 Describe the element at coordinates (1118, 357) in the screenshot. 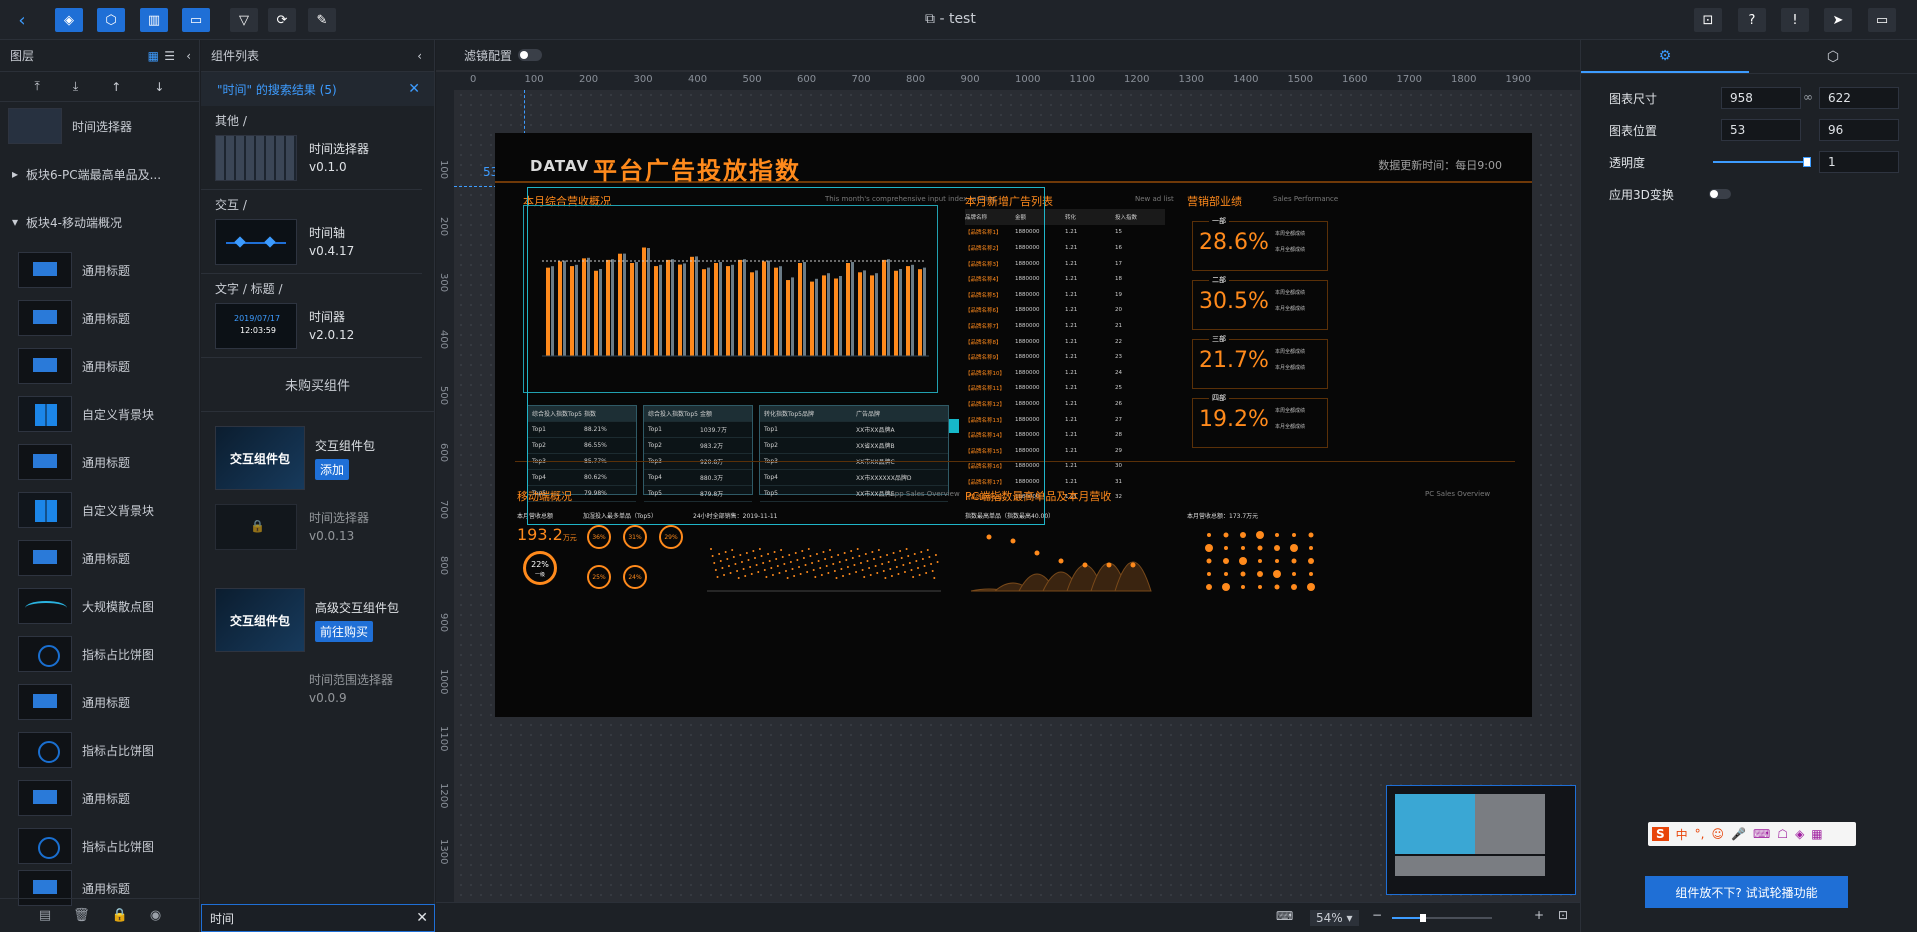

I see `rank-cell: 23` at that location.